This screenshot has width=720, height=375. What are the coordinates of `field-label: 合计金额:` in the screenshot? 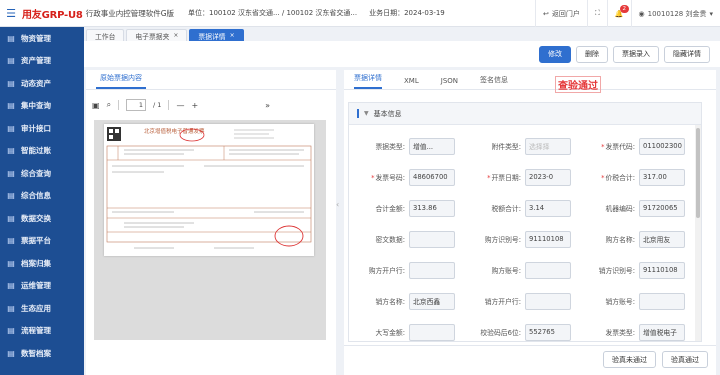 It's located at (379, 208).